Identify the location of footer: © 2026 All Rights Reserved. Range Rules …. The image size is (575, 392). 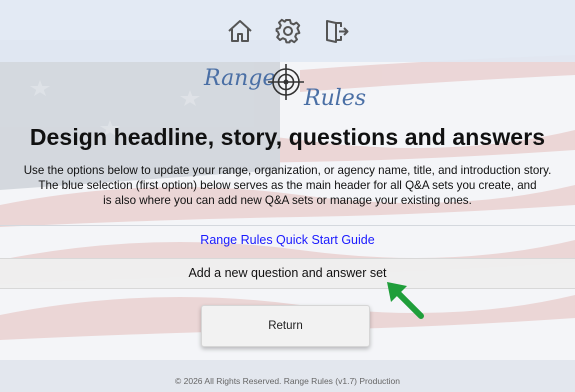
(287, 376).